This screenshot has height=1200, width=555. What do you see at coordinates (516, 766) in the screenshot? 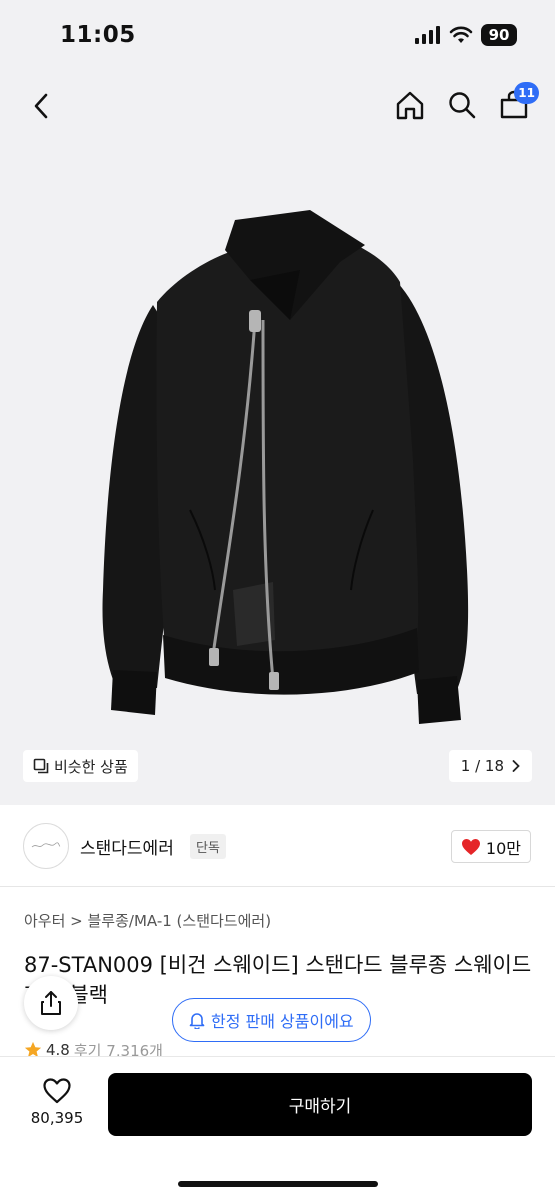
I see `chevron-right-icon` at bounding box center [516, 766].